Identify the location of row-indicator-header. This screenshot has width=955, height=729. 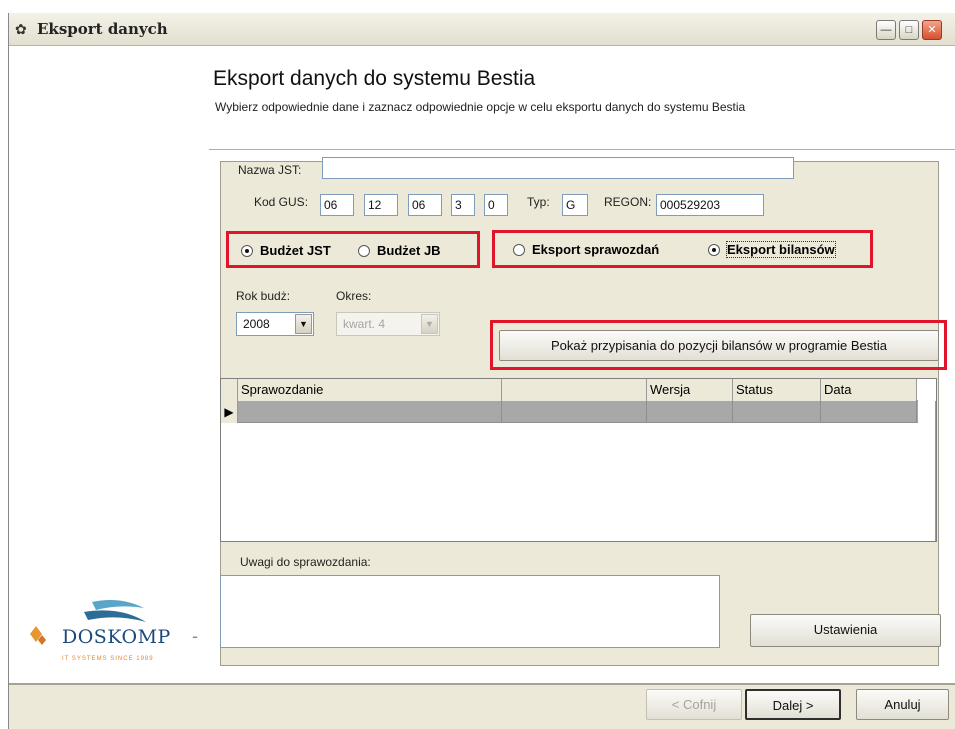
(229, 390).